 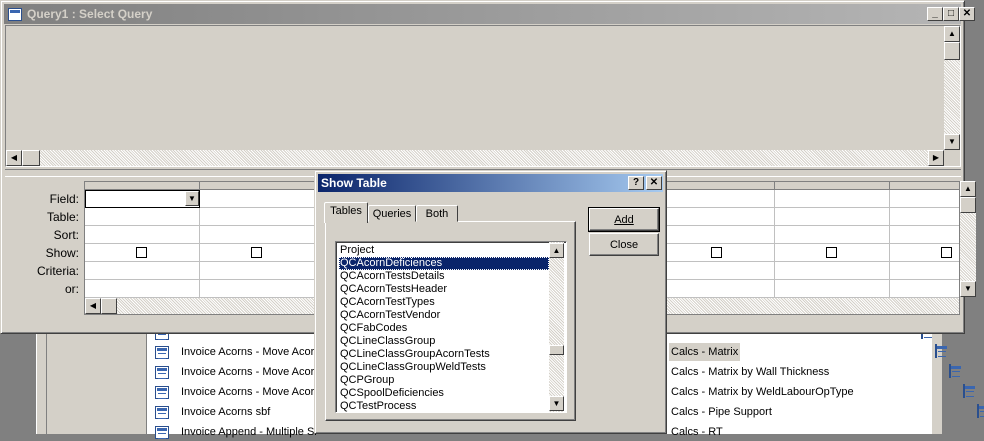 What do you see at coordinates (96, 384) in the screenshot?
I see `database-objects-bar` at bounding box center [96, 384].